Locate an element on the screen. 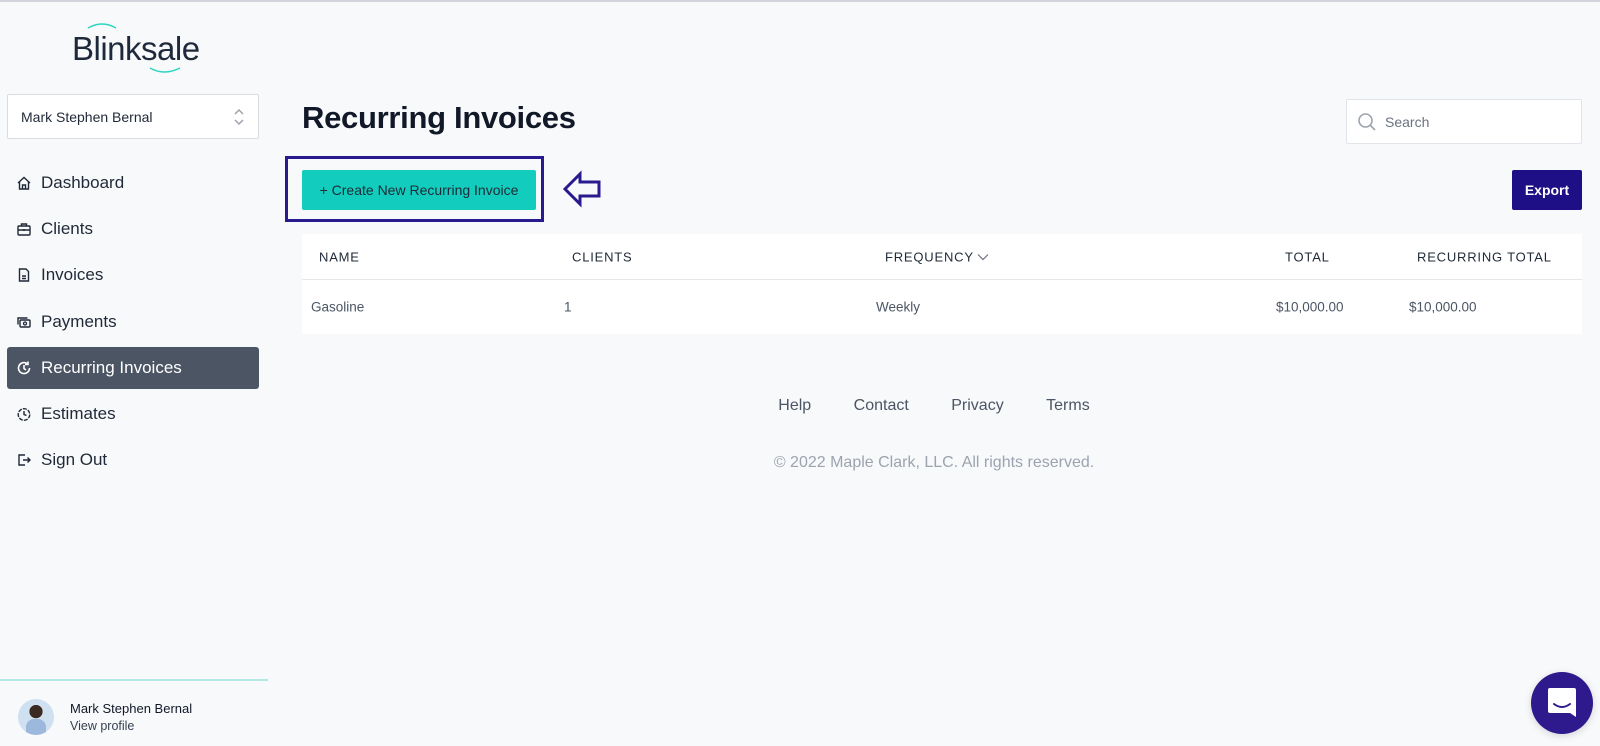 This screenshot has width=1600, height=746. cell-clients: 1 is located at coordinates (568, 307).